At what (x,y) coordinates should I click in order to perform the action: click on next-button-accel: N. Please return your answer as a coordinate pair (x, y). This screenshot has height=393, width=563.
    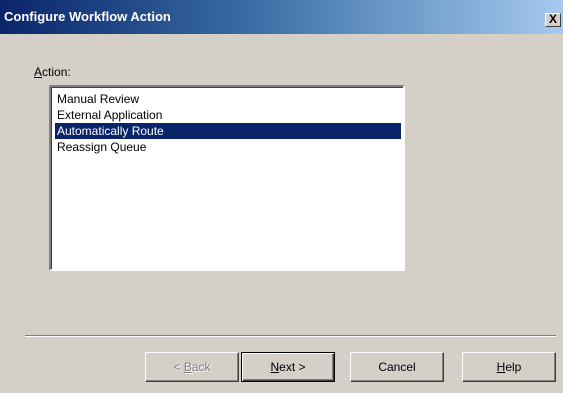
    Looking at the image, I should click on (275, 367).